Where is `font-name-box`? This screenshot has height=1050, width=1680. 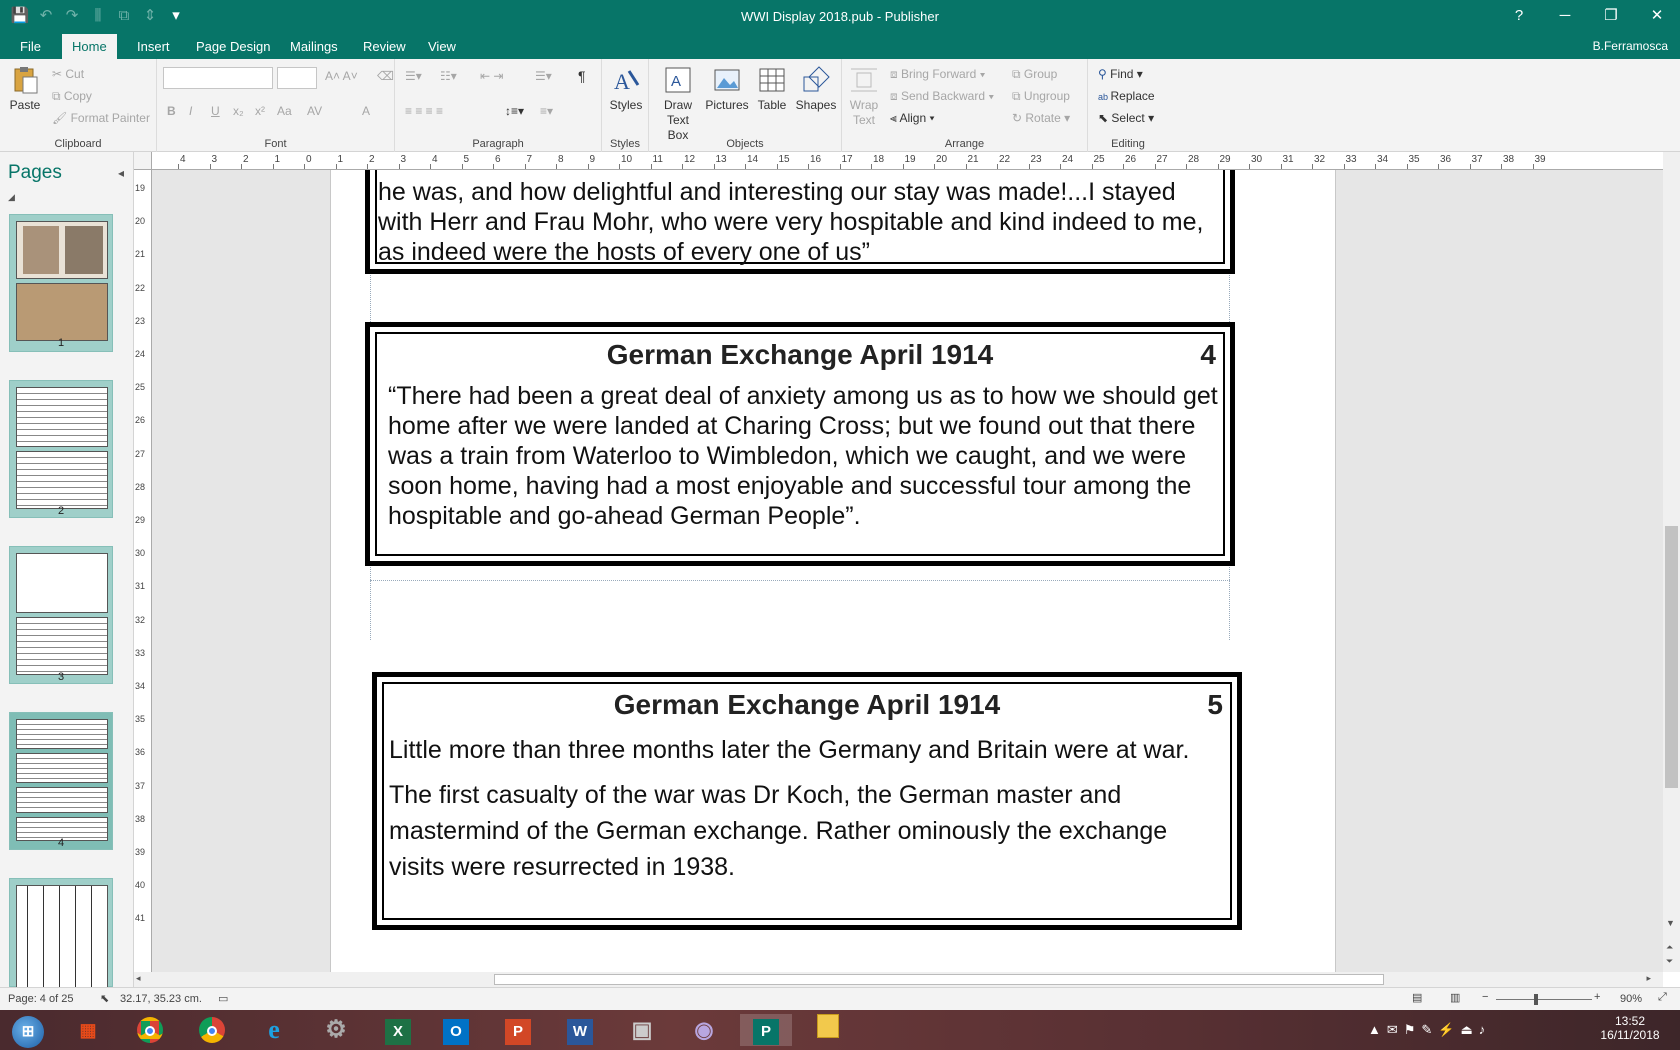
font-name-box is located at coordinates (218, 78).